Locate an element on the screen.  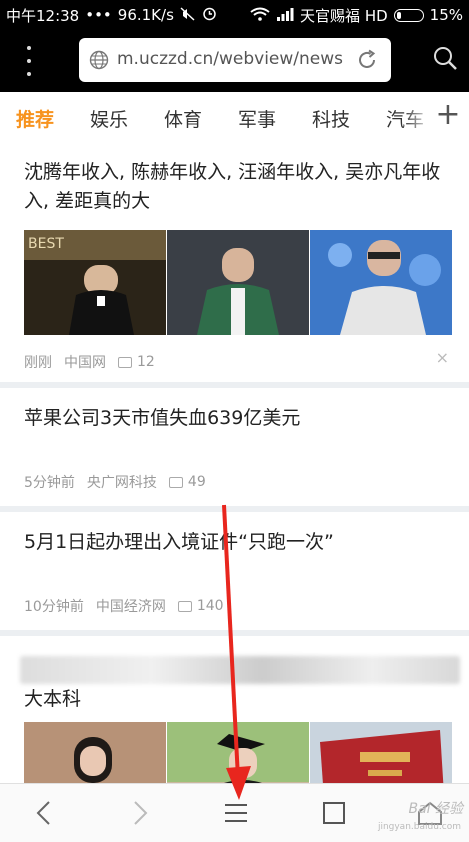
more-menu-icon is located at coordinates (29, 61).